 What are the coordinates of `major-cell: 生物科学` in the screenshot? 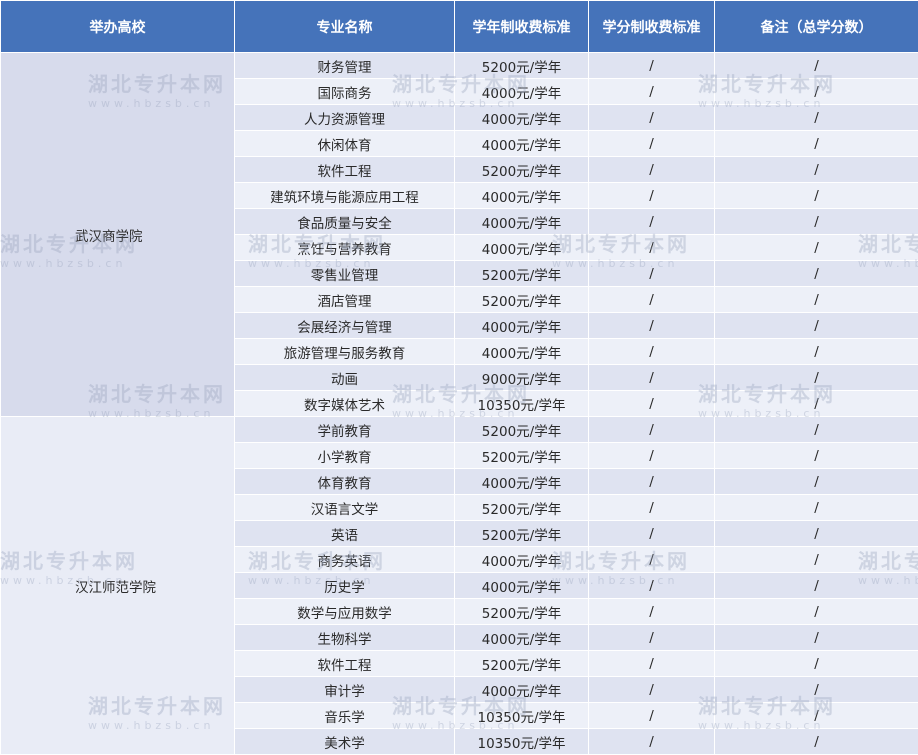 It's located at (344, 637).